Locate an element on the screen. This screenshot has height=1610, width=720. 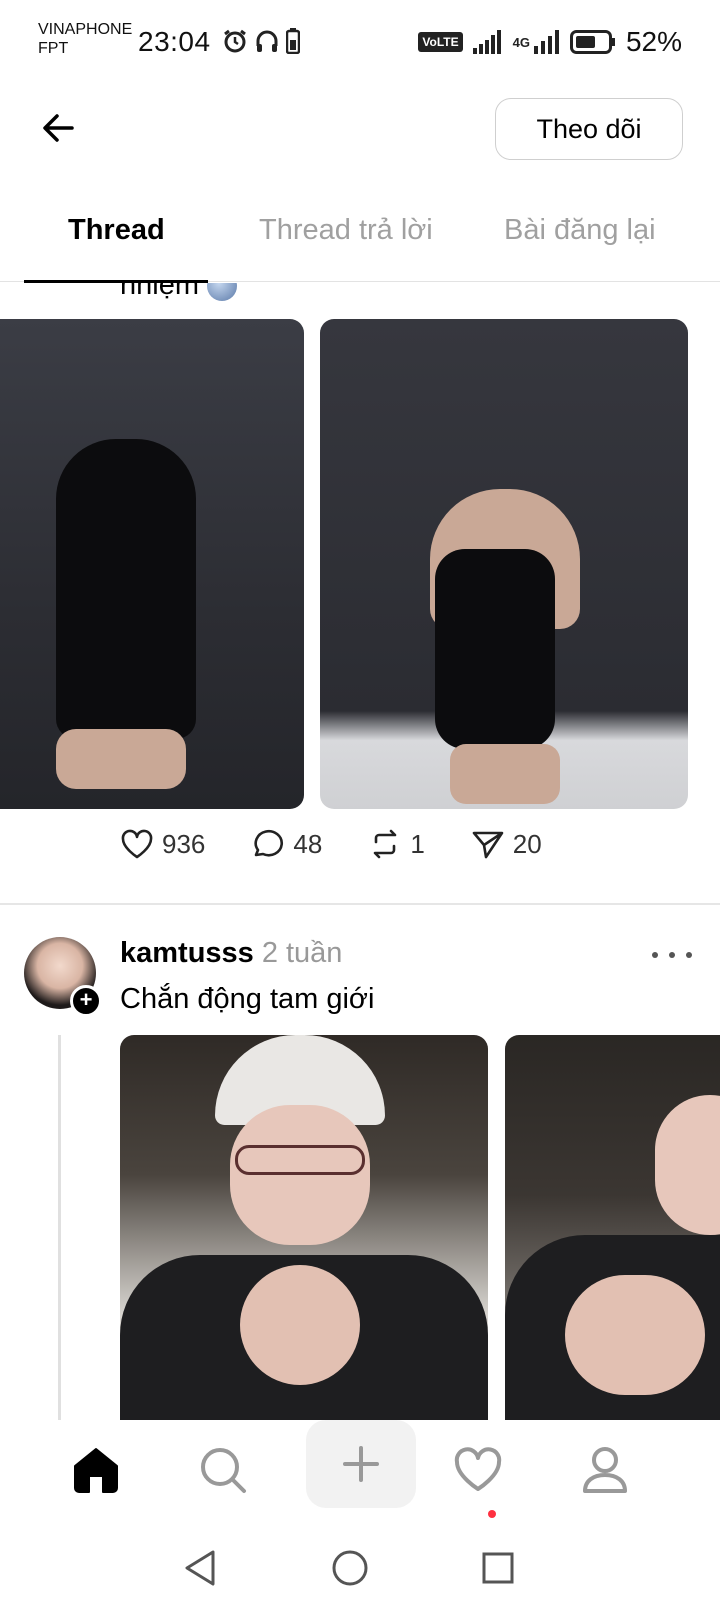
nav-search is located at coordinates (223, 1470).